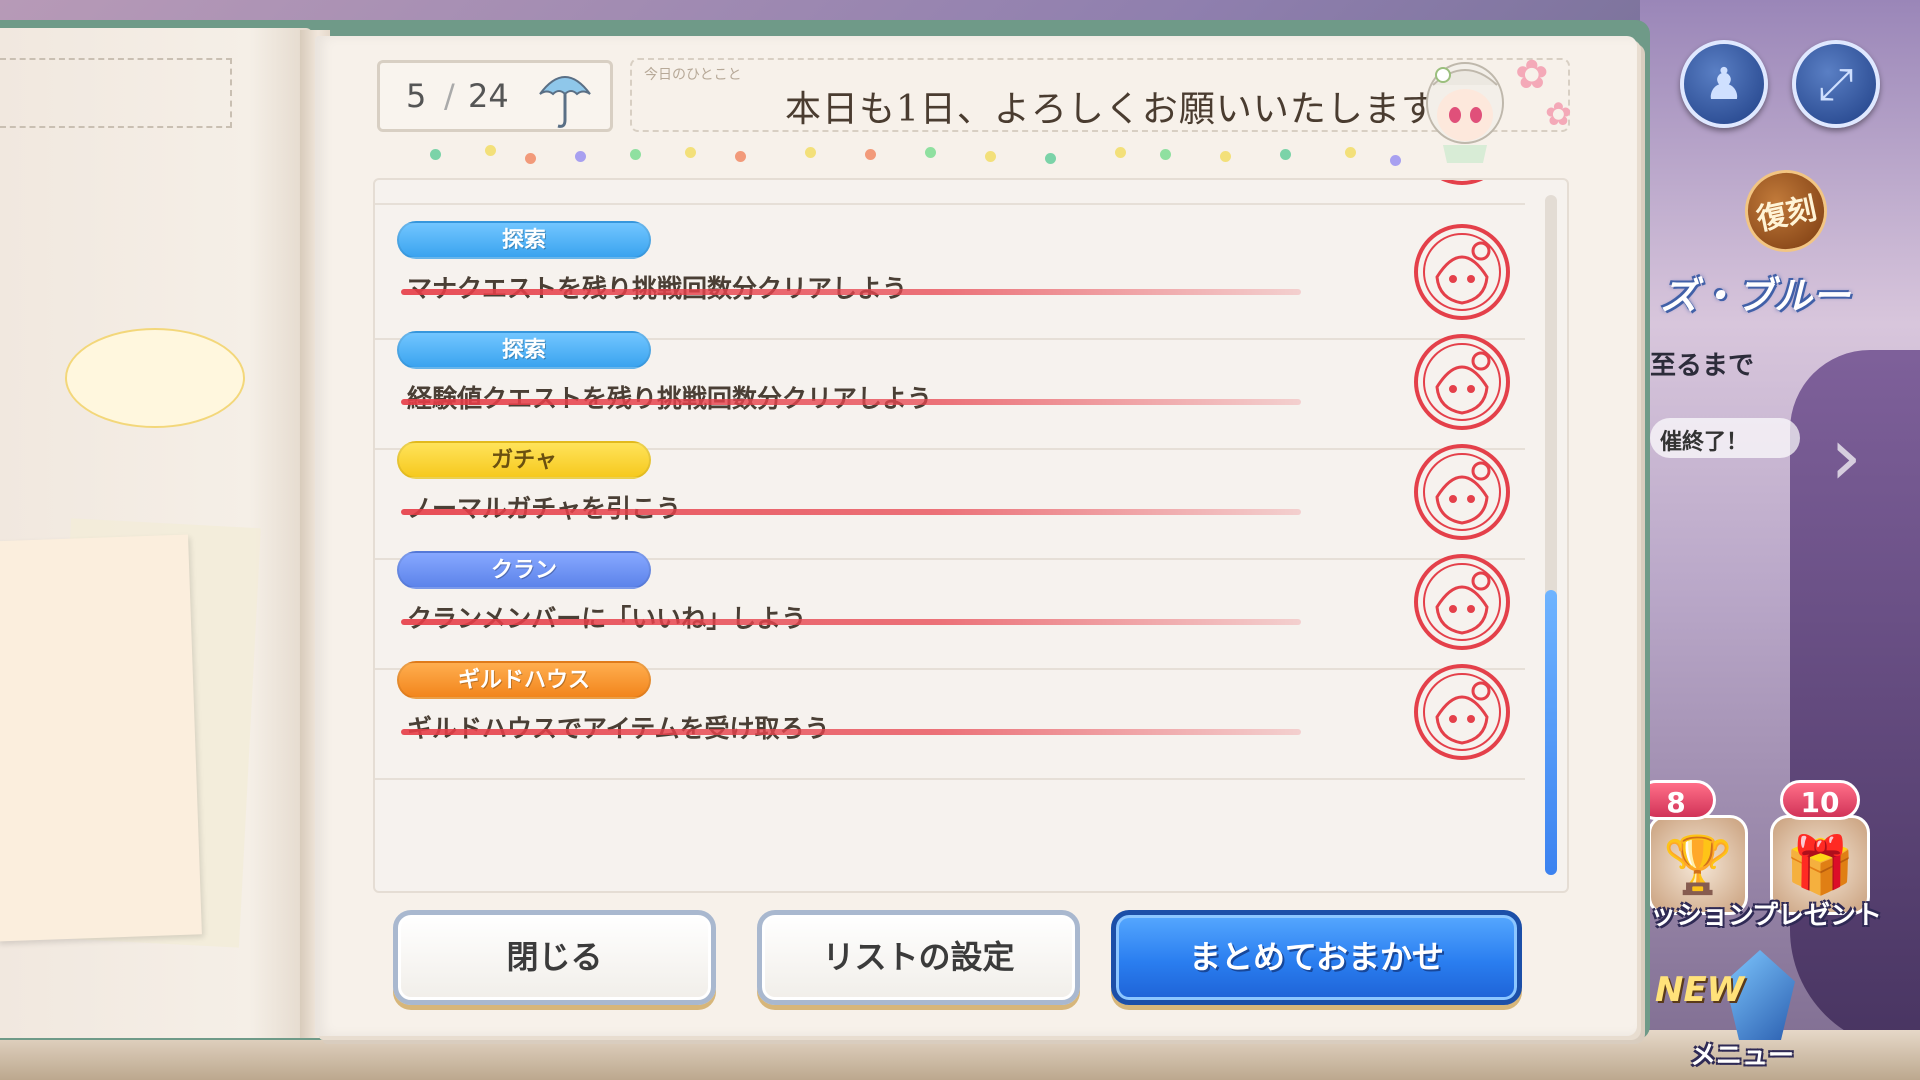  Describe the element at coordinates (101, 738) in the screenshot. I see `left-page-sticky-note` at that location.